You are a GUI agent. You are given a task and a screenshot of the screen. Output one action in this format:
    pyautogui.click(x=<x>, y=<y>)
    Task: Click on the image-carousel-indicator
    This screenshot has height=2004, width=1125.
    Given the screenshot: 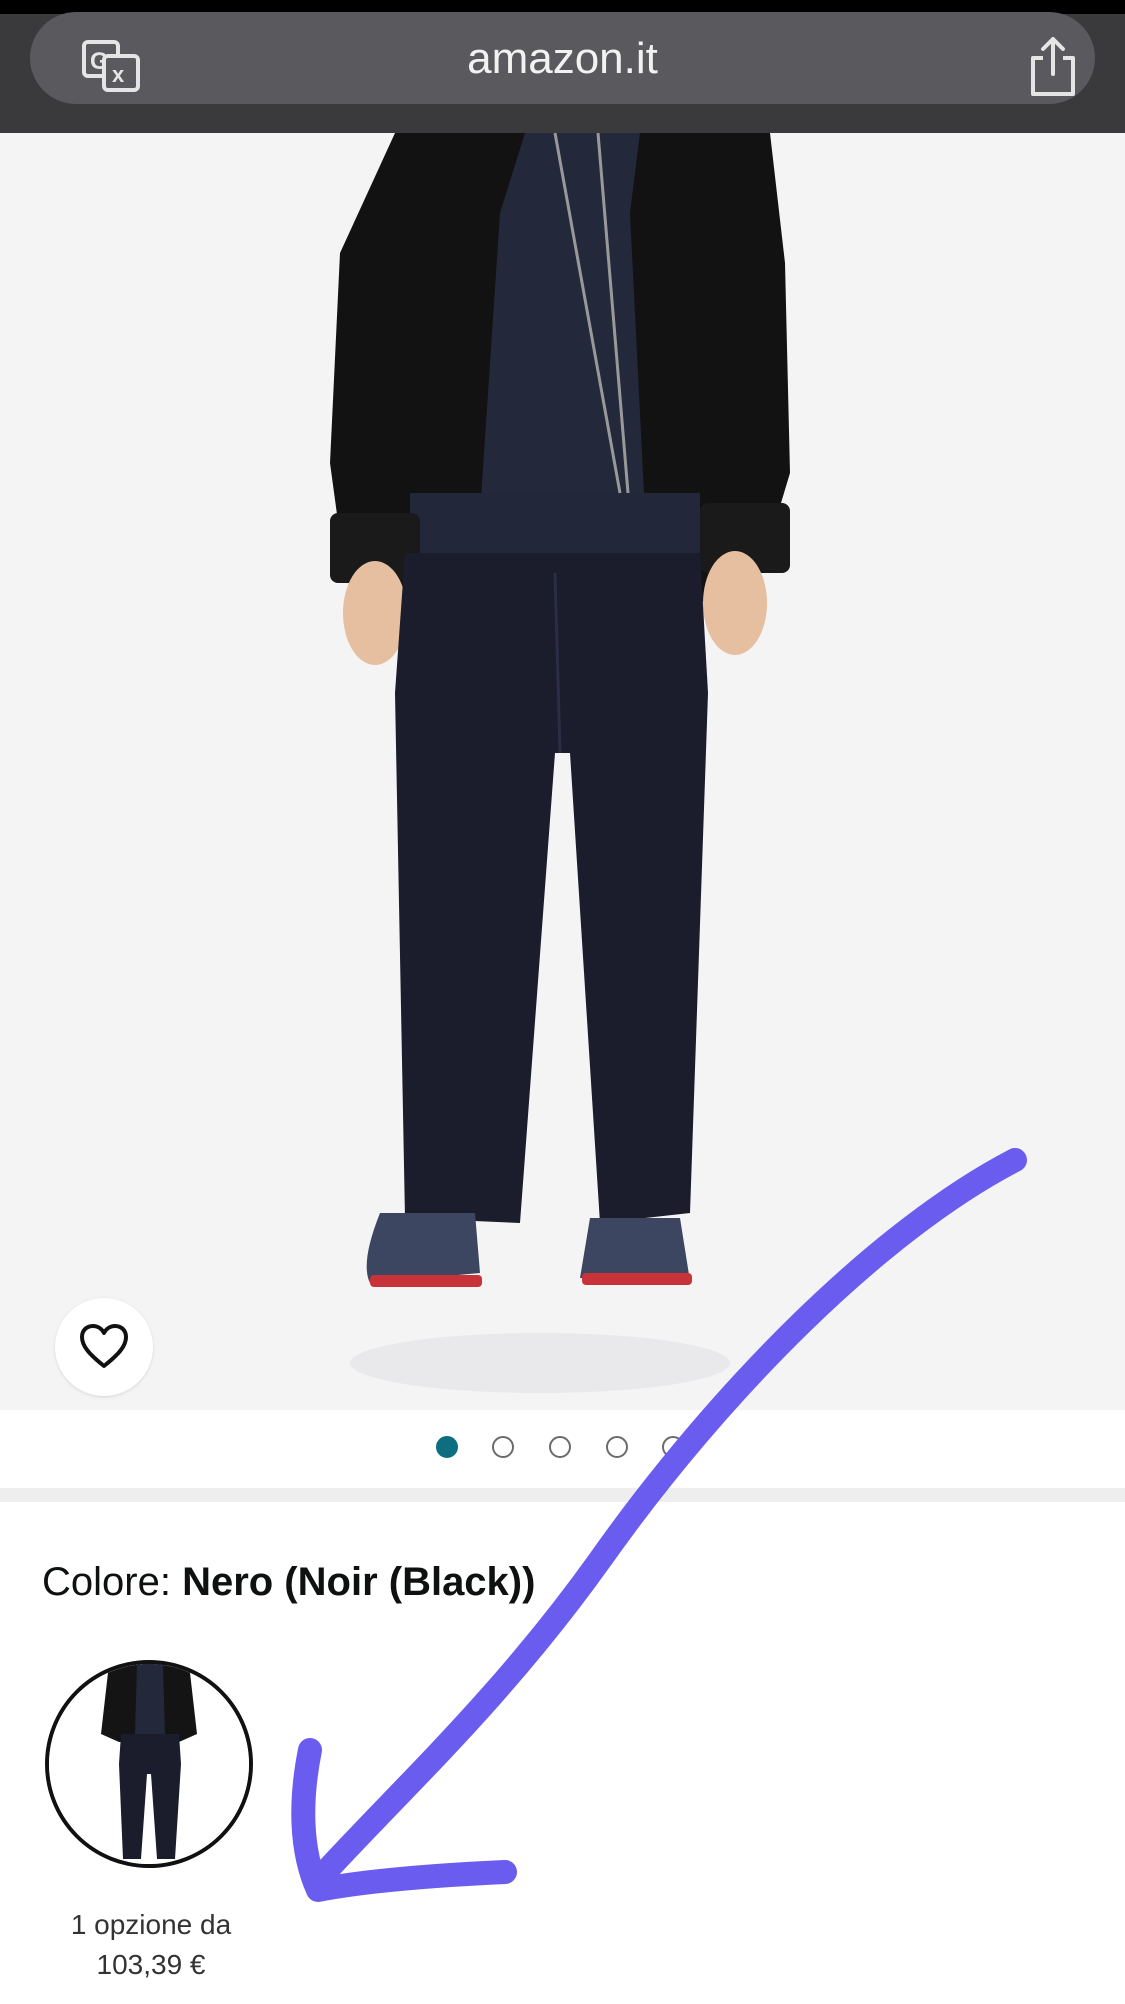 What is the action you would take?
    pyautogui.click(x=562, y=1451)
    